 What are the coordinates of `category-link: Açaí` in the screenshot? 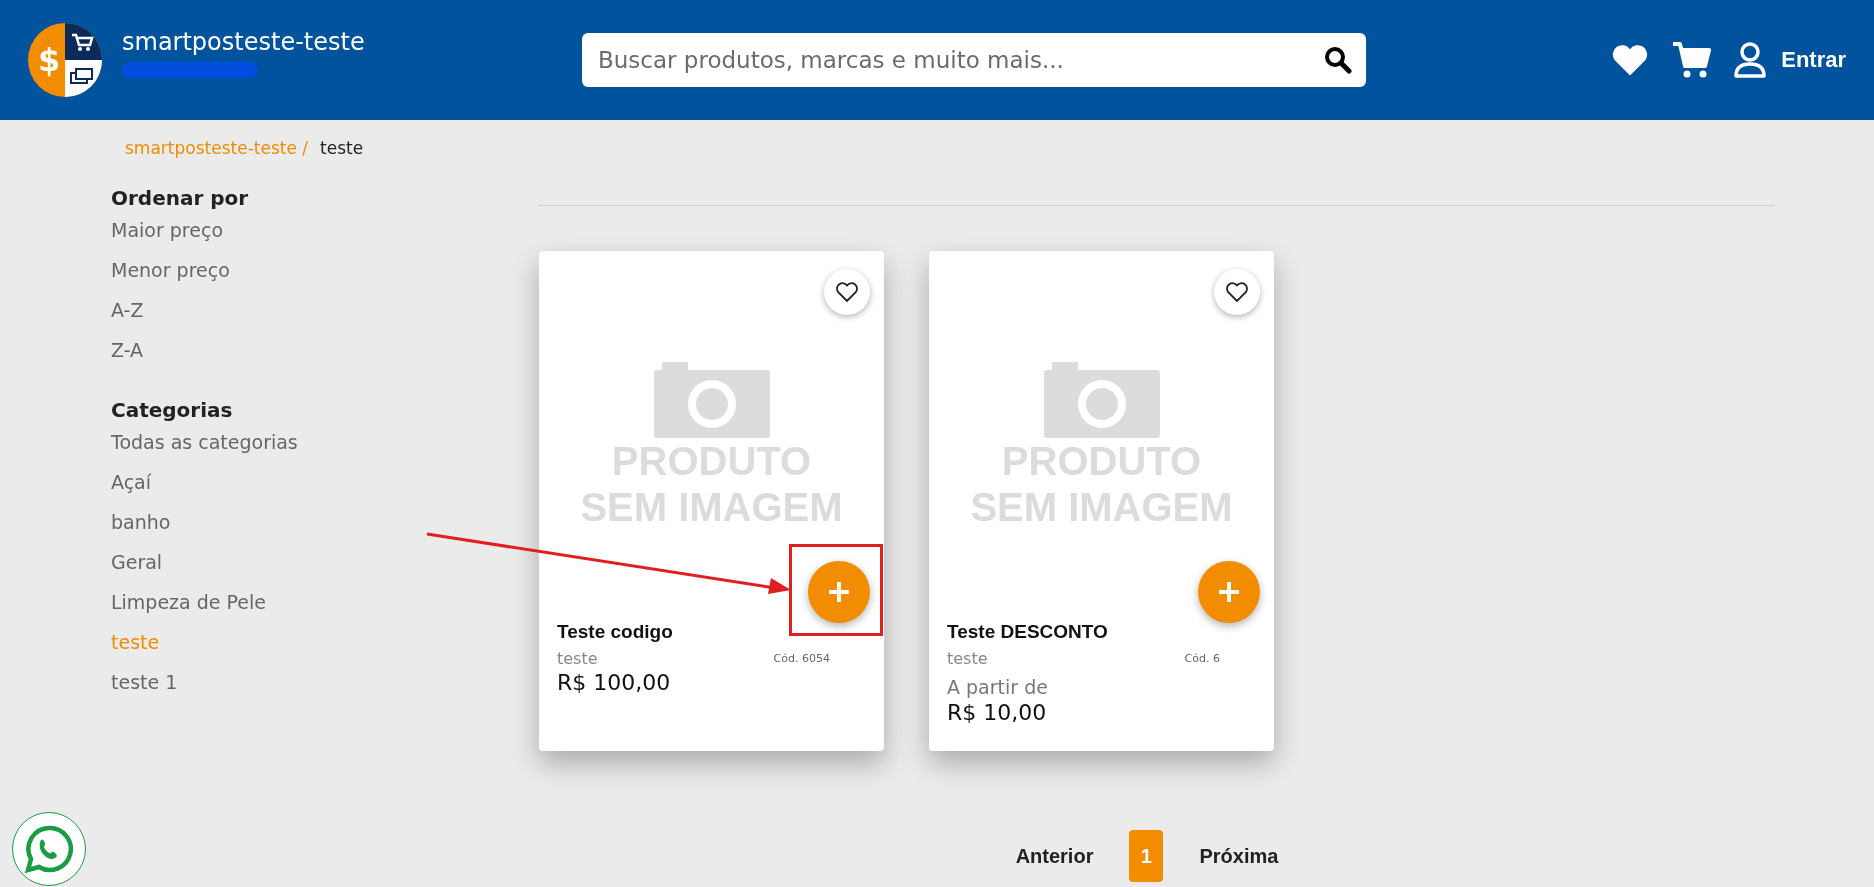 It's located at (269, 488).